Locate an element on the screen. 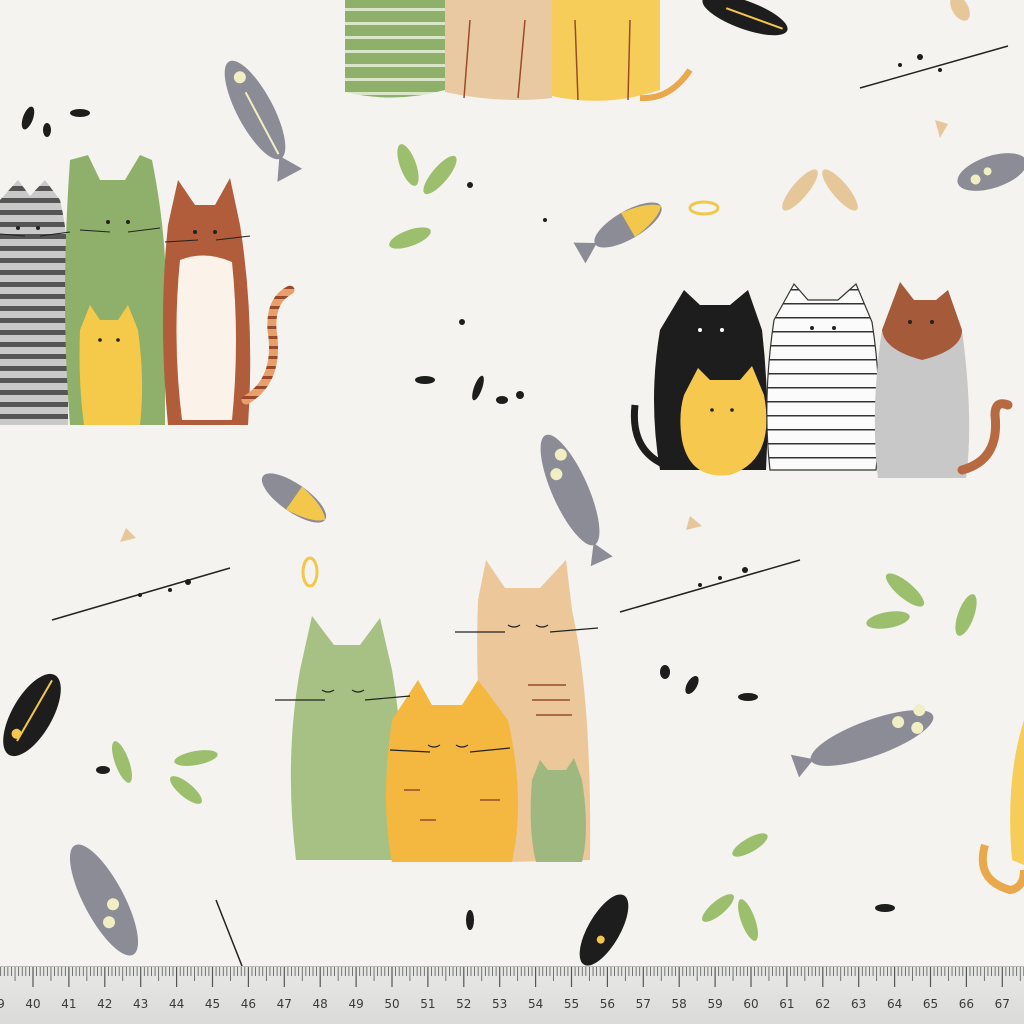  cat-green-striped is located at coordinates (395, 49).